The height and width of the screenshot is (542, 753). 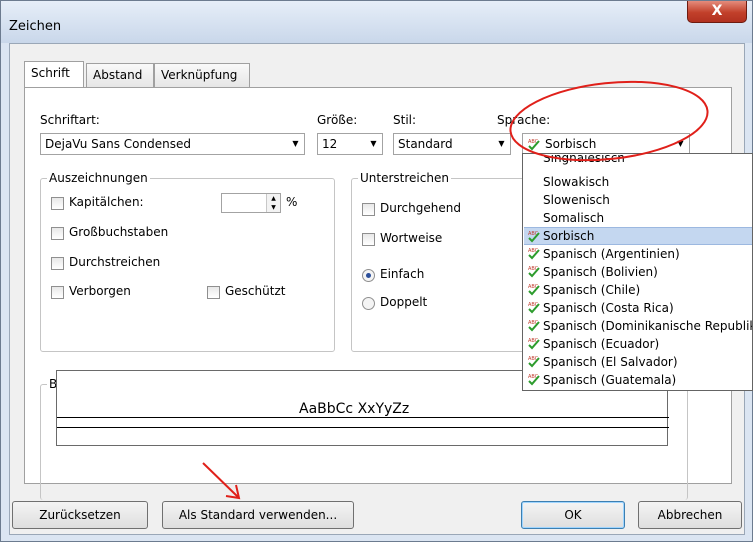 What do you see at coordinates (411, 238) in the screenshot?
I see `word-by-word-label: Wortweise` at bounding box center [411, 238].